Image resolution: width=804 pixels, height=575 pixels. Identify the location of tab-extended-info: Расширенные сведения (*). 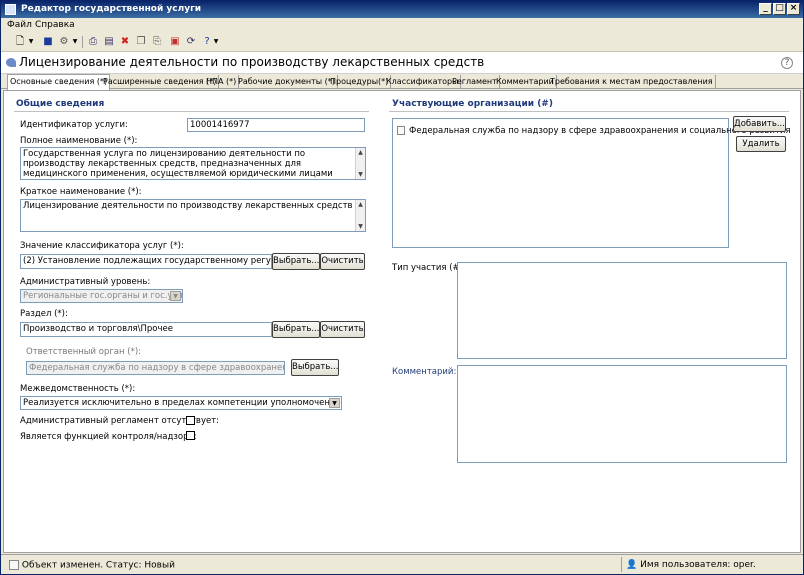
(160, 82).